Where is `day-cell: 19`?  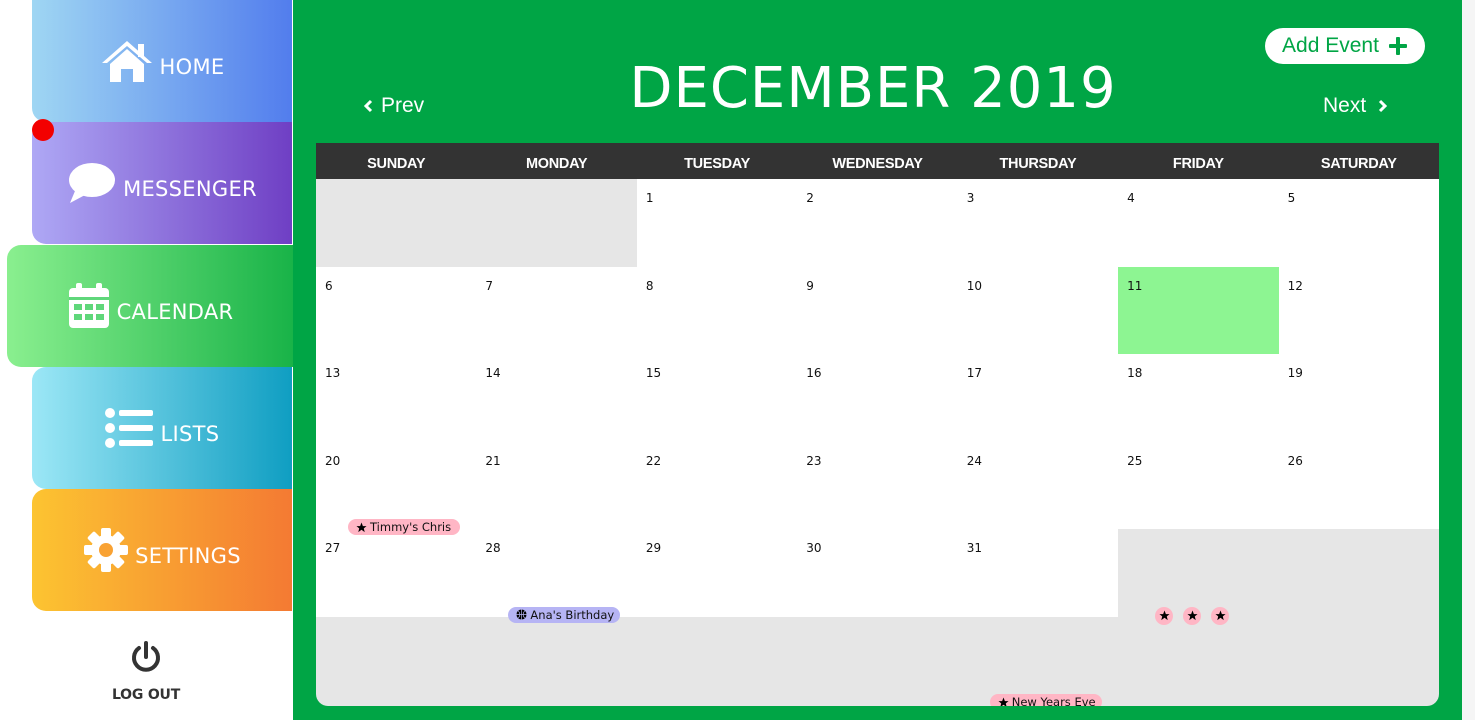
day-cell: 19 is located at coordinates (1358, 398).